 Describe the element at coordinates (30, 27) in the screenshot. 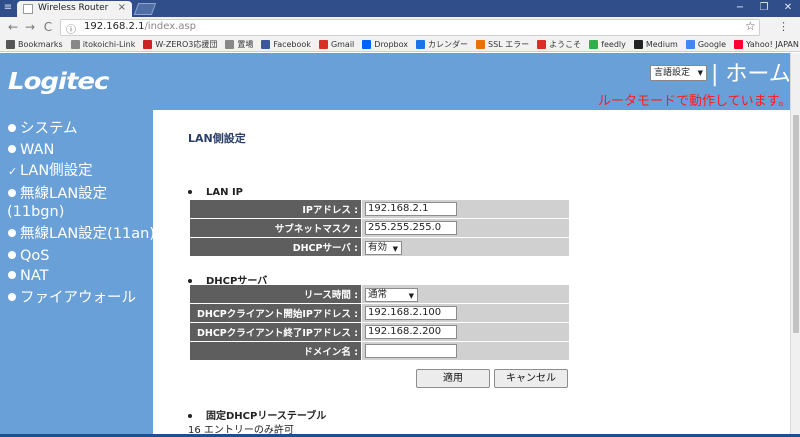

I see `forward-icon: →` at that location.